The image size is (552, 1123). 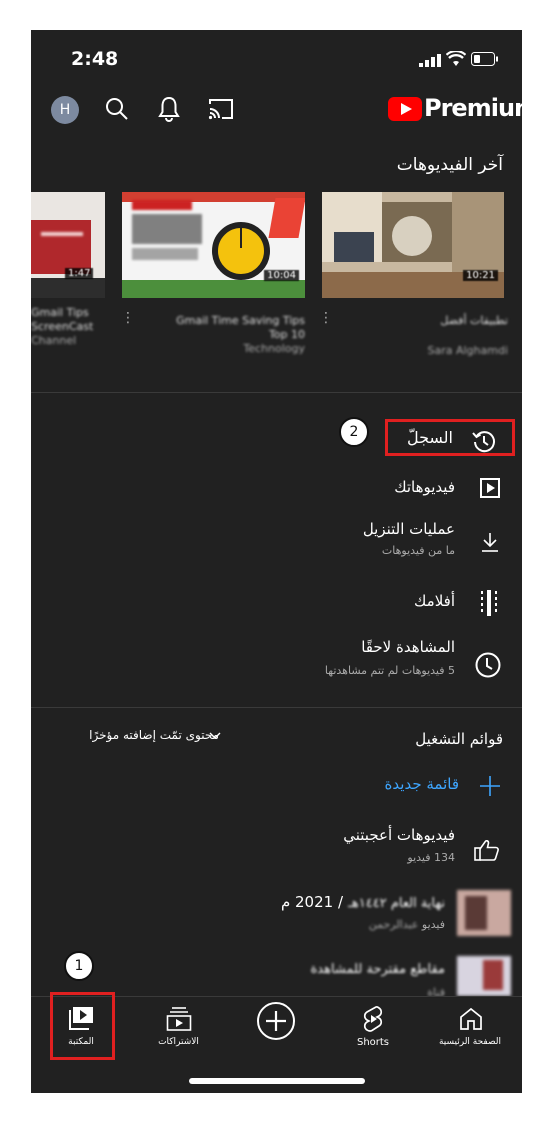 What do you see at coordinates (79, 966) in the screenshot?
I see `annotation-marker-1: 1` at bounding box center [79, 966].